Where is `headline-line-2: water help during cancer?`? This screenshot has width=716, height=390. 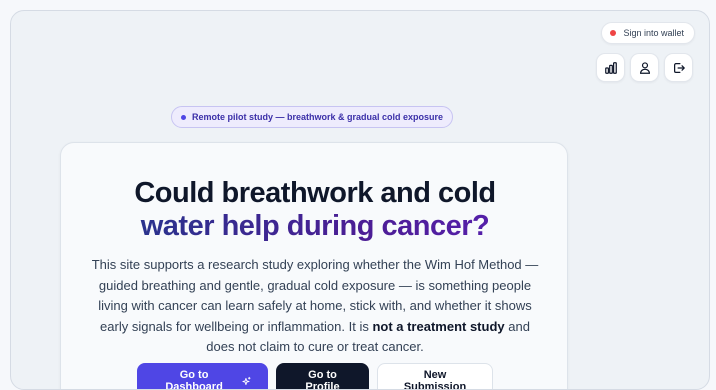 headline-line-2: water help during cancer? is located at coordinates (315, 226).